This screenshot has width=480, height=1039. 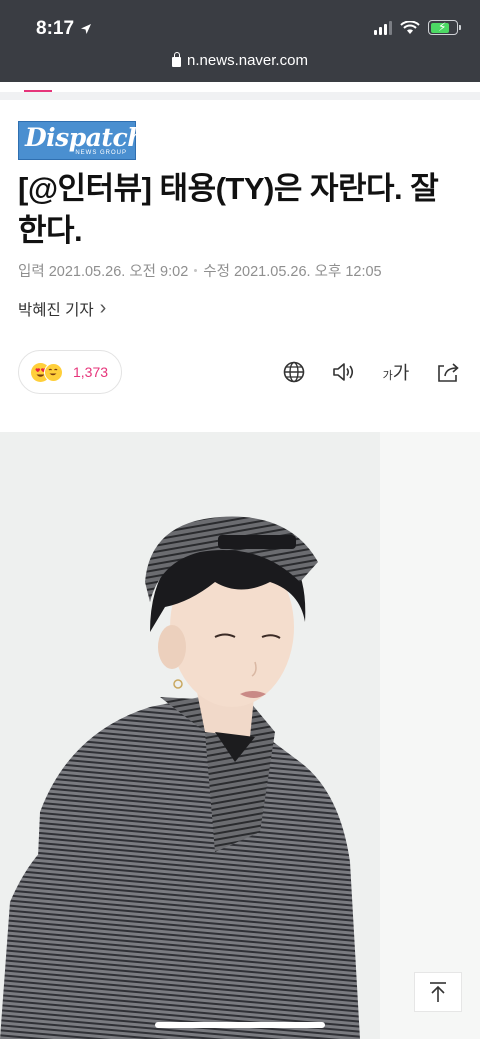 I want to click on reporter-link: 박혜진 기자 ›, so click(x=62, y=308).